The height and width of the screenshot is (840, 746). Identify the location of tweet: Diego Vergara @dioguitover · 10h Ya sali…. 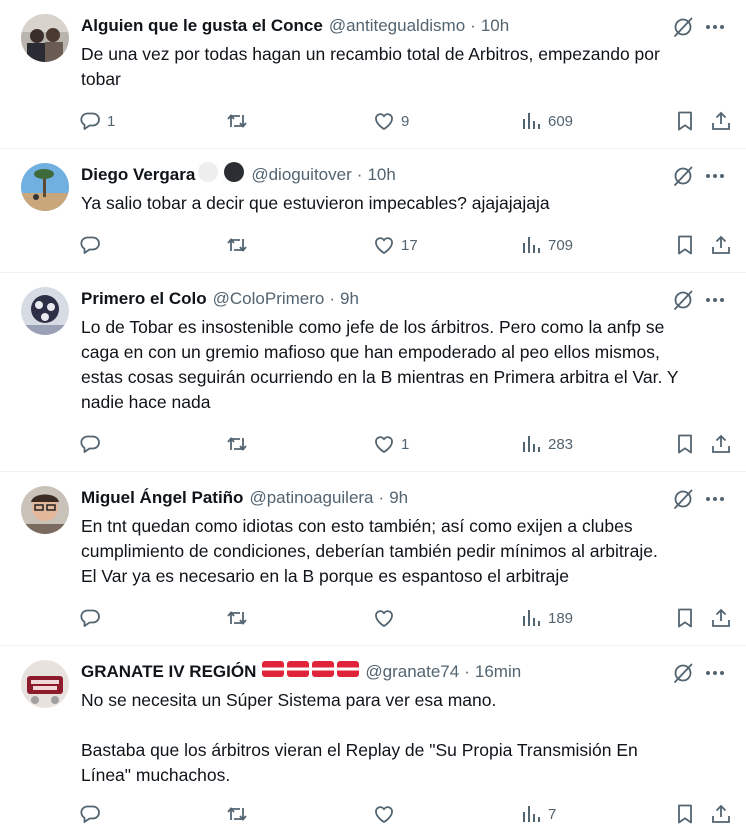
(373, 211).